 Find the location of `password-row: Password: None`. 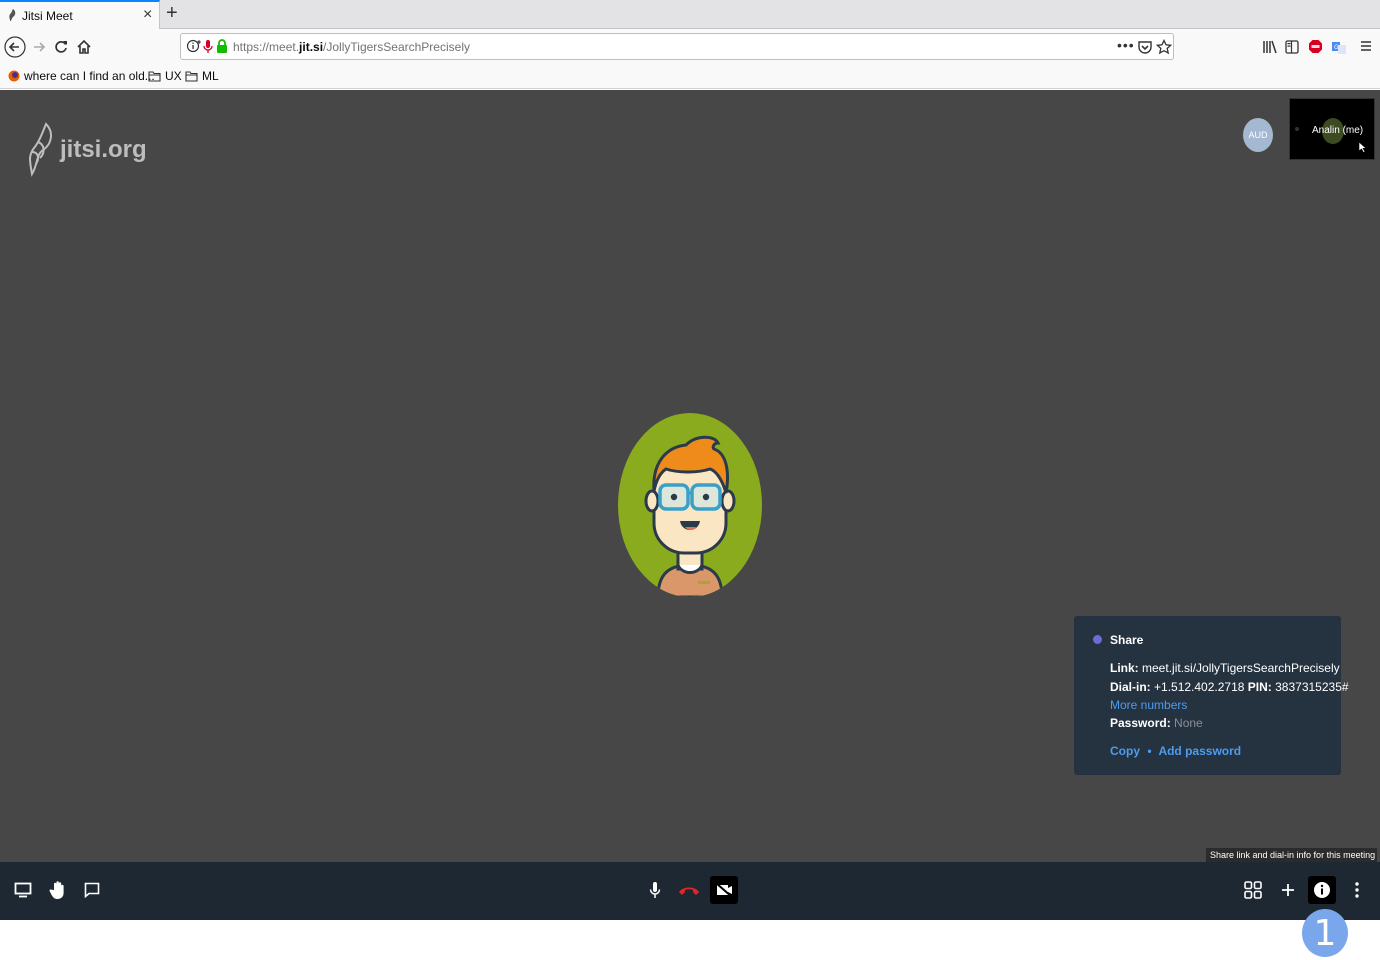

password-row: Password: None is located at coordinates (1156, 723).